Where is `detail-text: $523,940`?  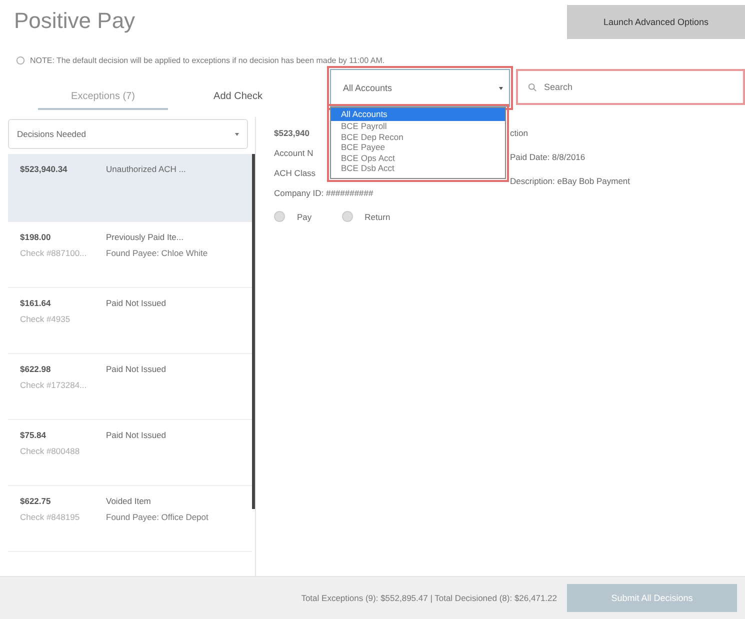 detail-text: $523,940 is located at coordinates (292, 133).